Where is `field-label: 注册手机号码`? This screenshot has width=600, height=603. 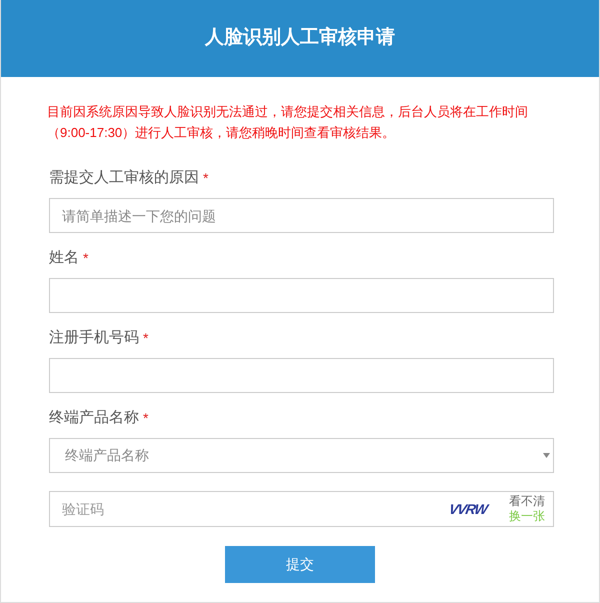
field-label: 注册手机号码 is located at coordinates (94, 338).